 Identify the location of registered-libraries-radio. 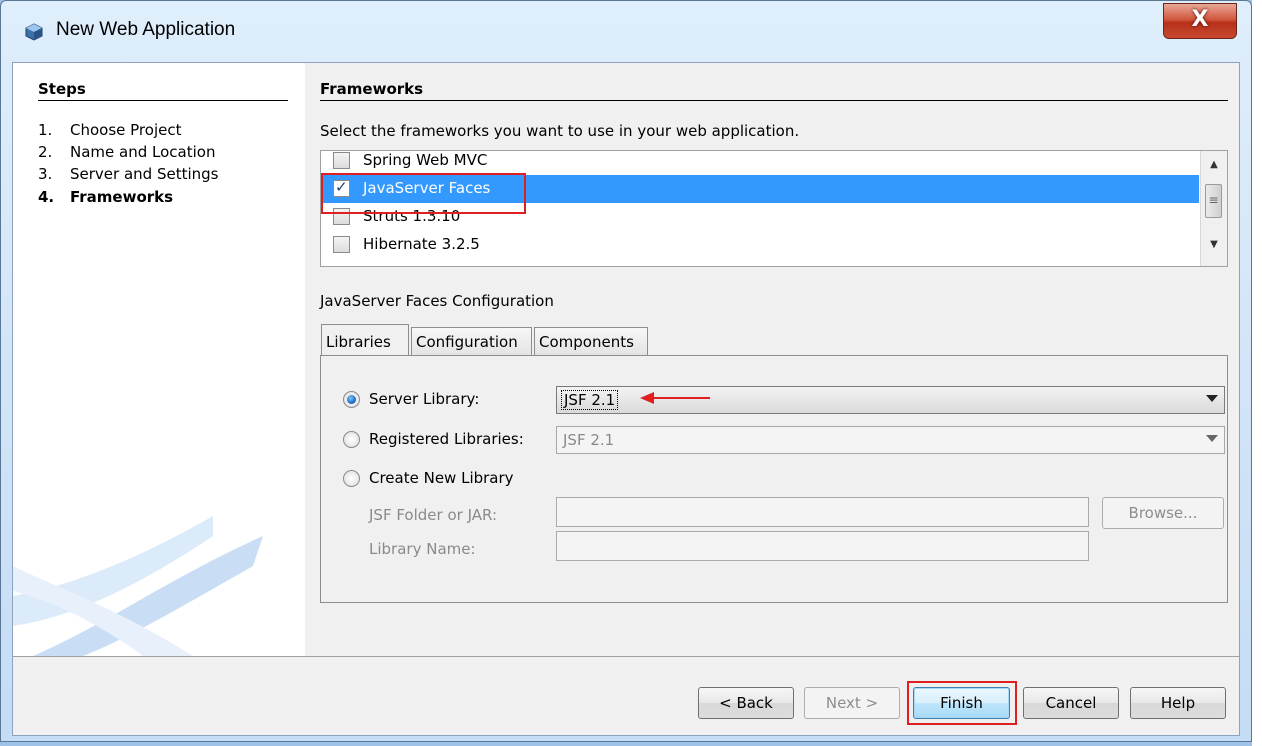
(351, 439).